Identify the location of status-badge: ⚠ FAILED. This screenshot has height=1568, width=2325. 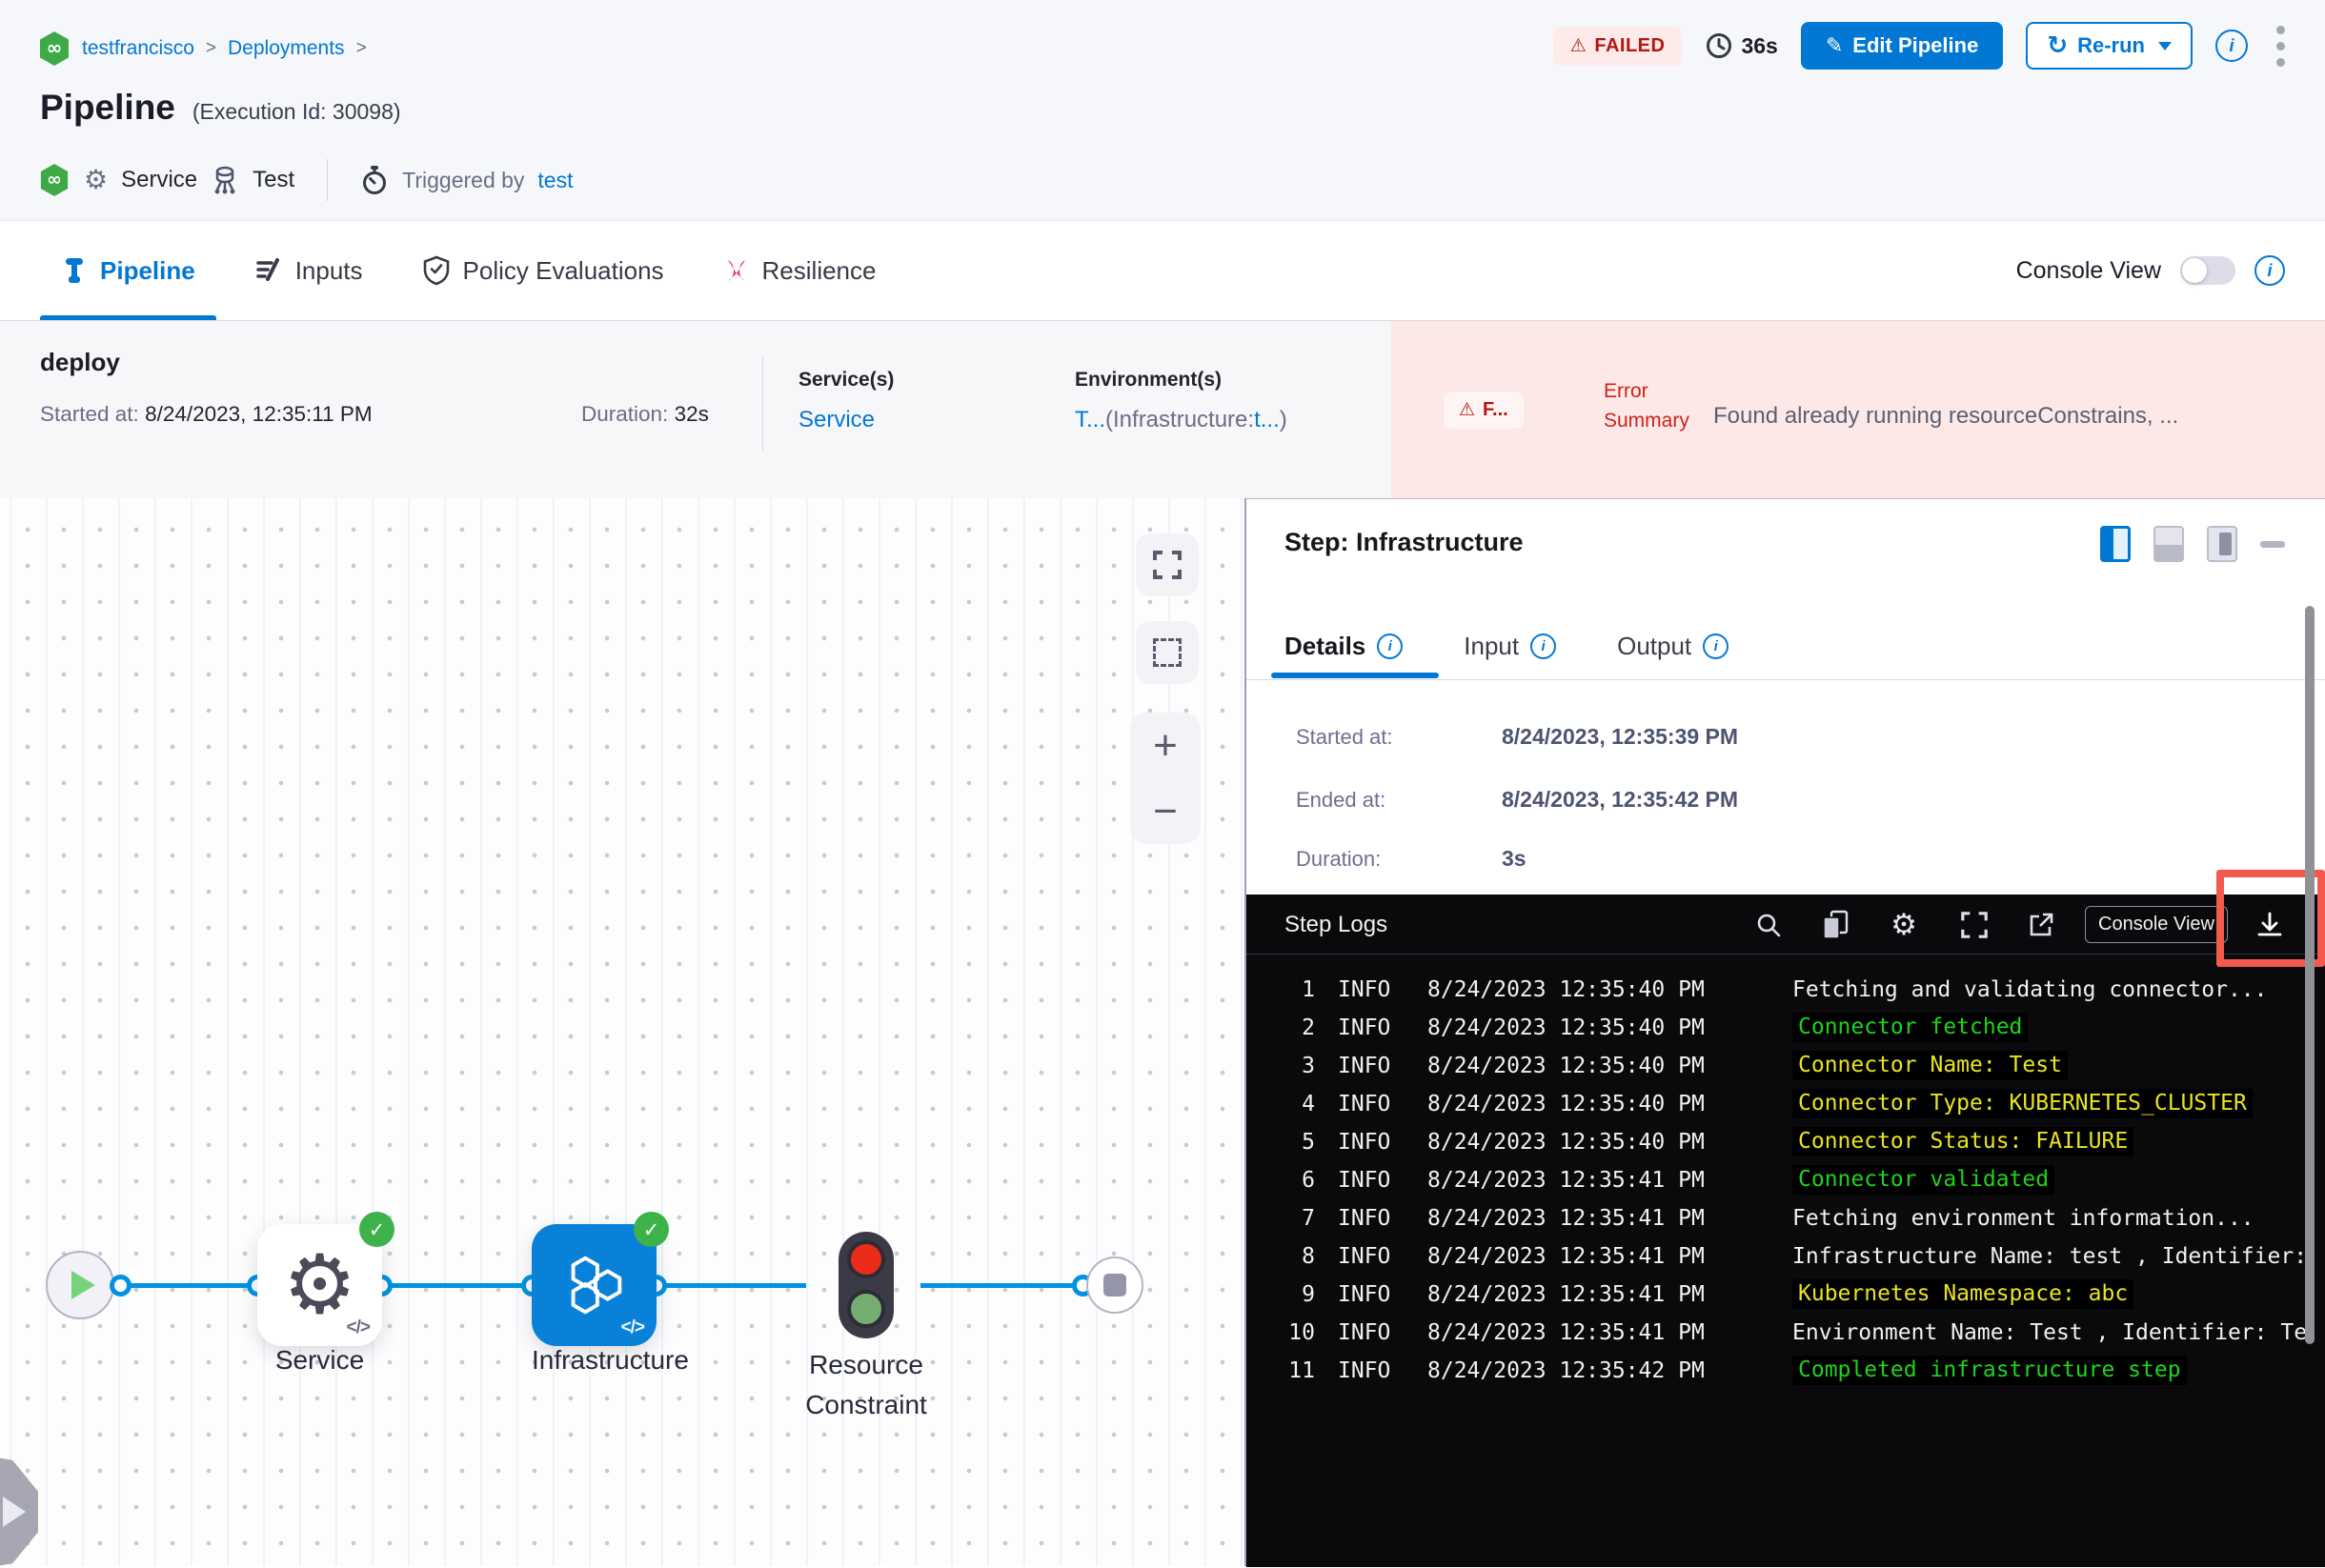
(1618, 46).